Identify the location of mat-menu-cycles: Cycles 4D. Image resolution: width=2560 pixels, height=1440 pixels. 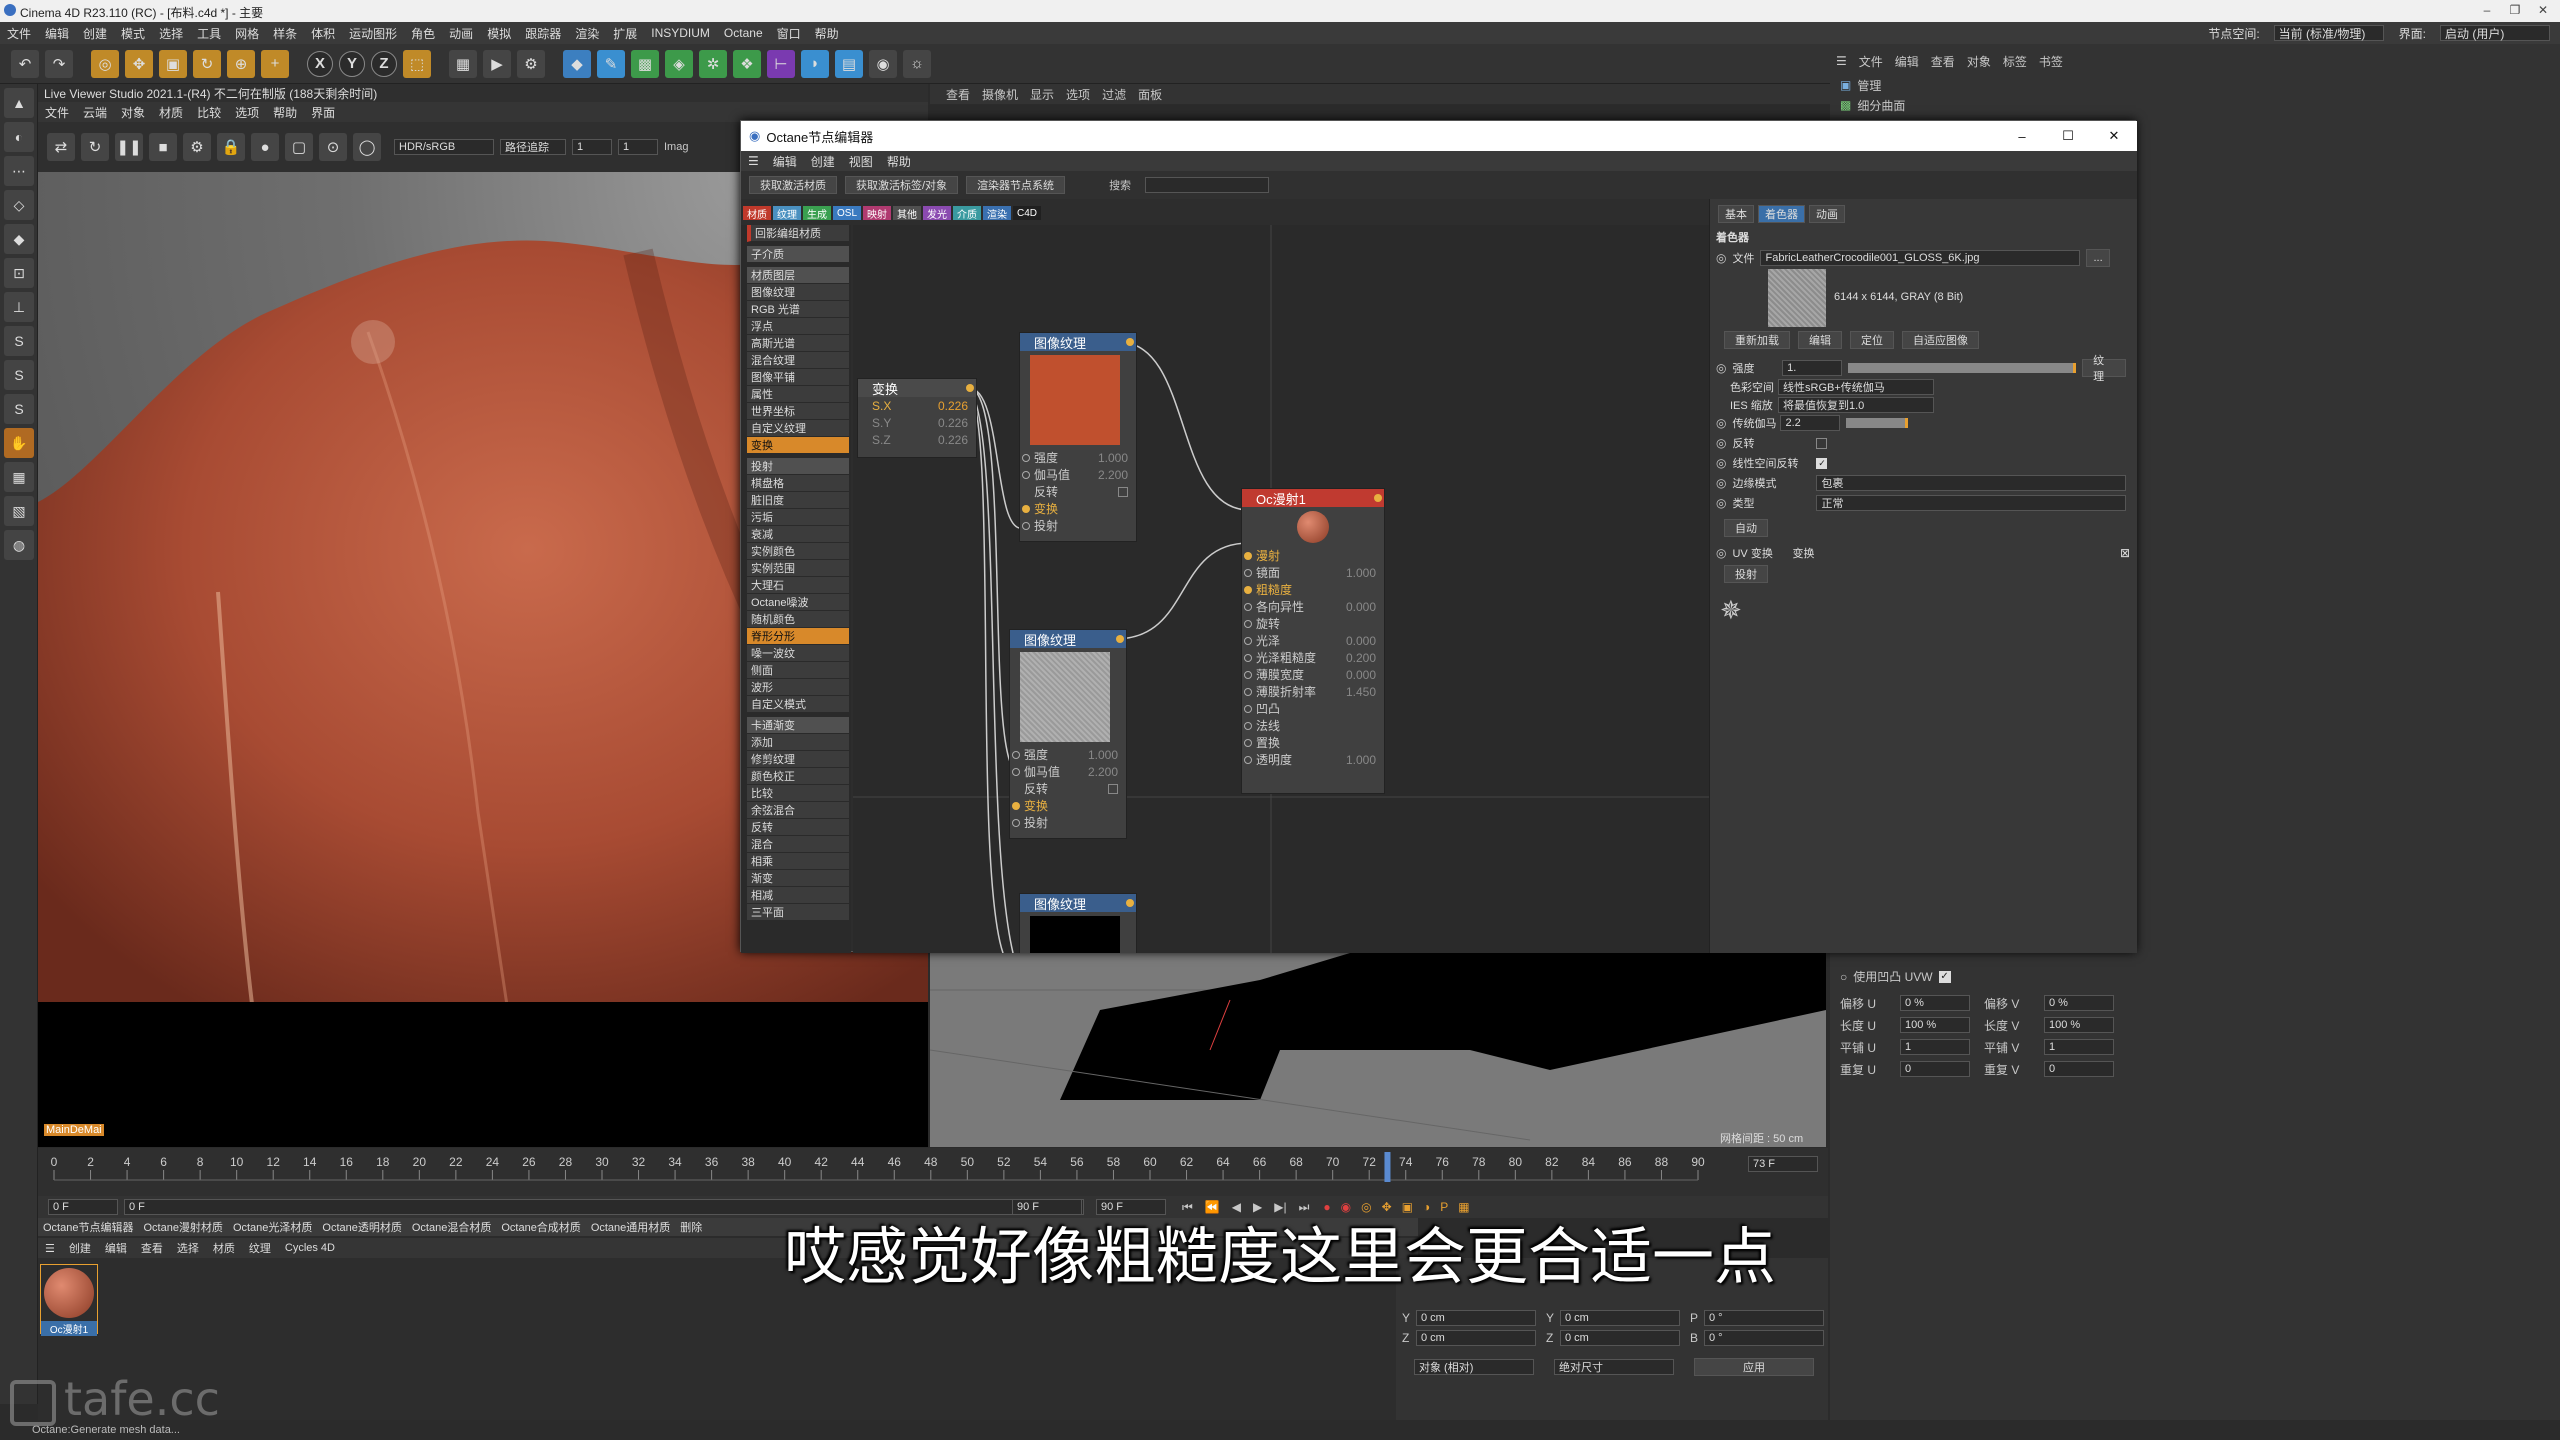
(310, 1248).